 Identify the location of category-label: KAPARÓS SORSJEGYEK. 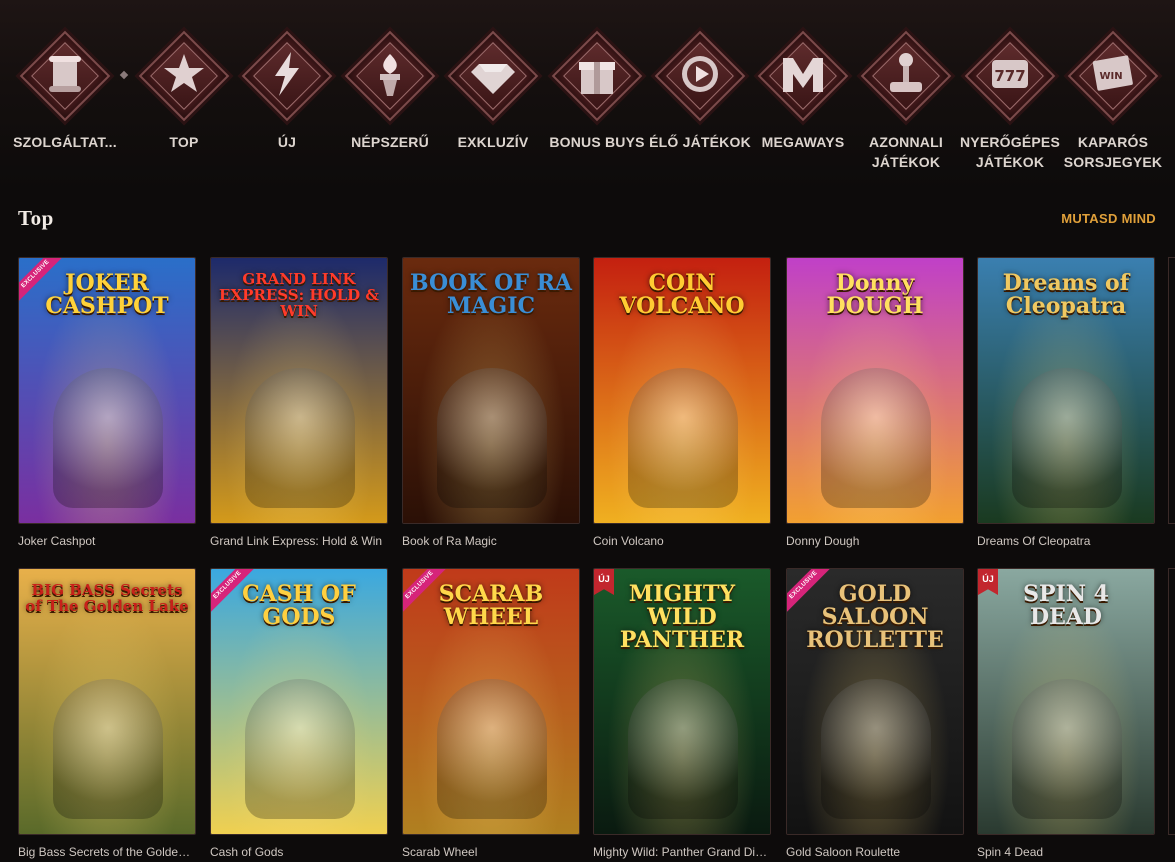
(1113, 152).